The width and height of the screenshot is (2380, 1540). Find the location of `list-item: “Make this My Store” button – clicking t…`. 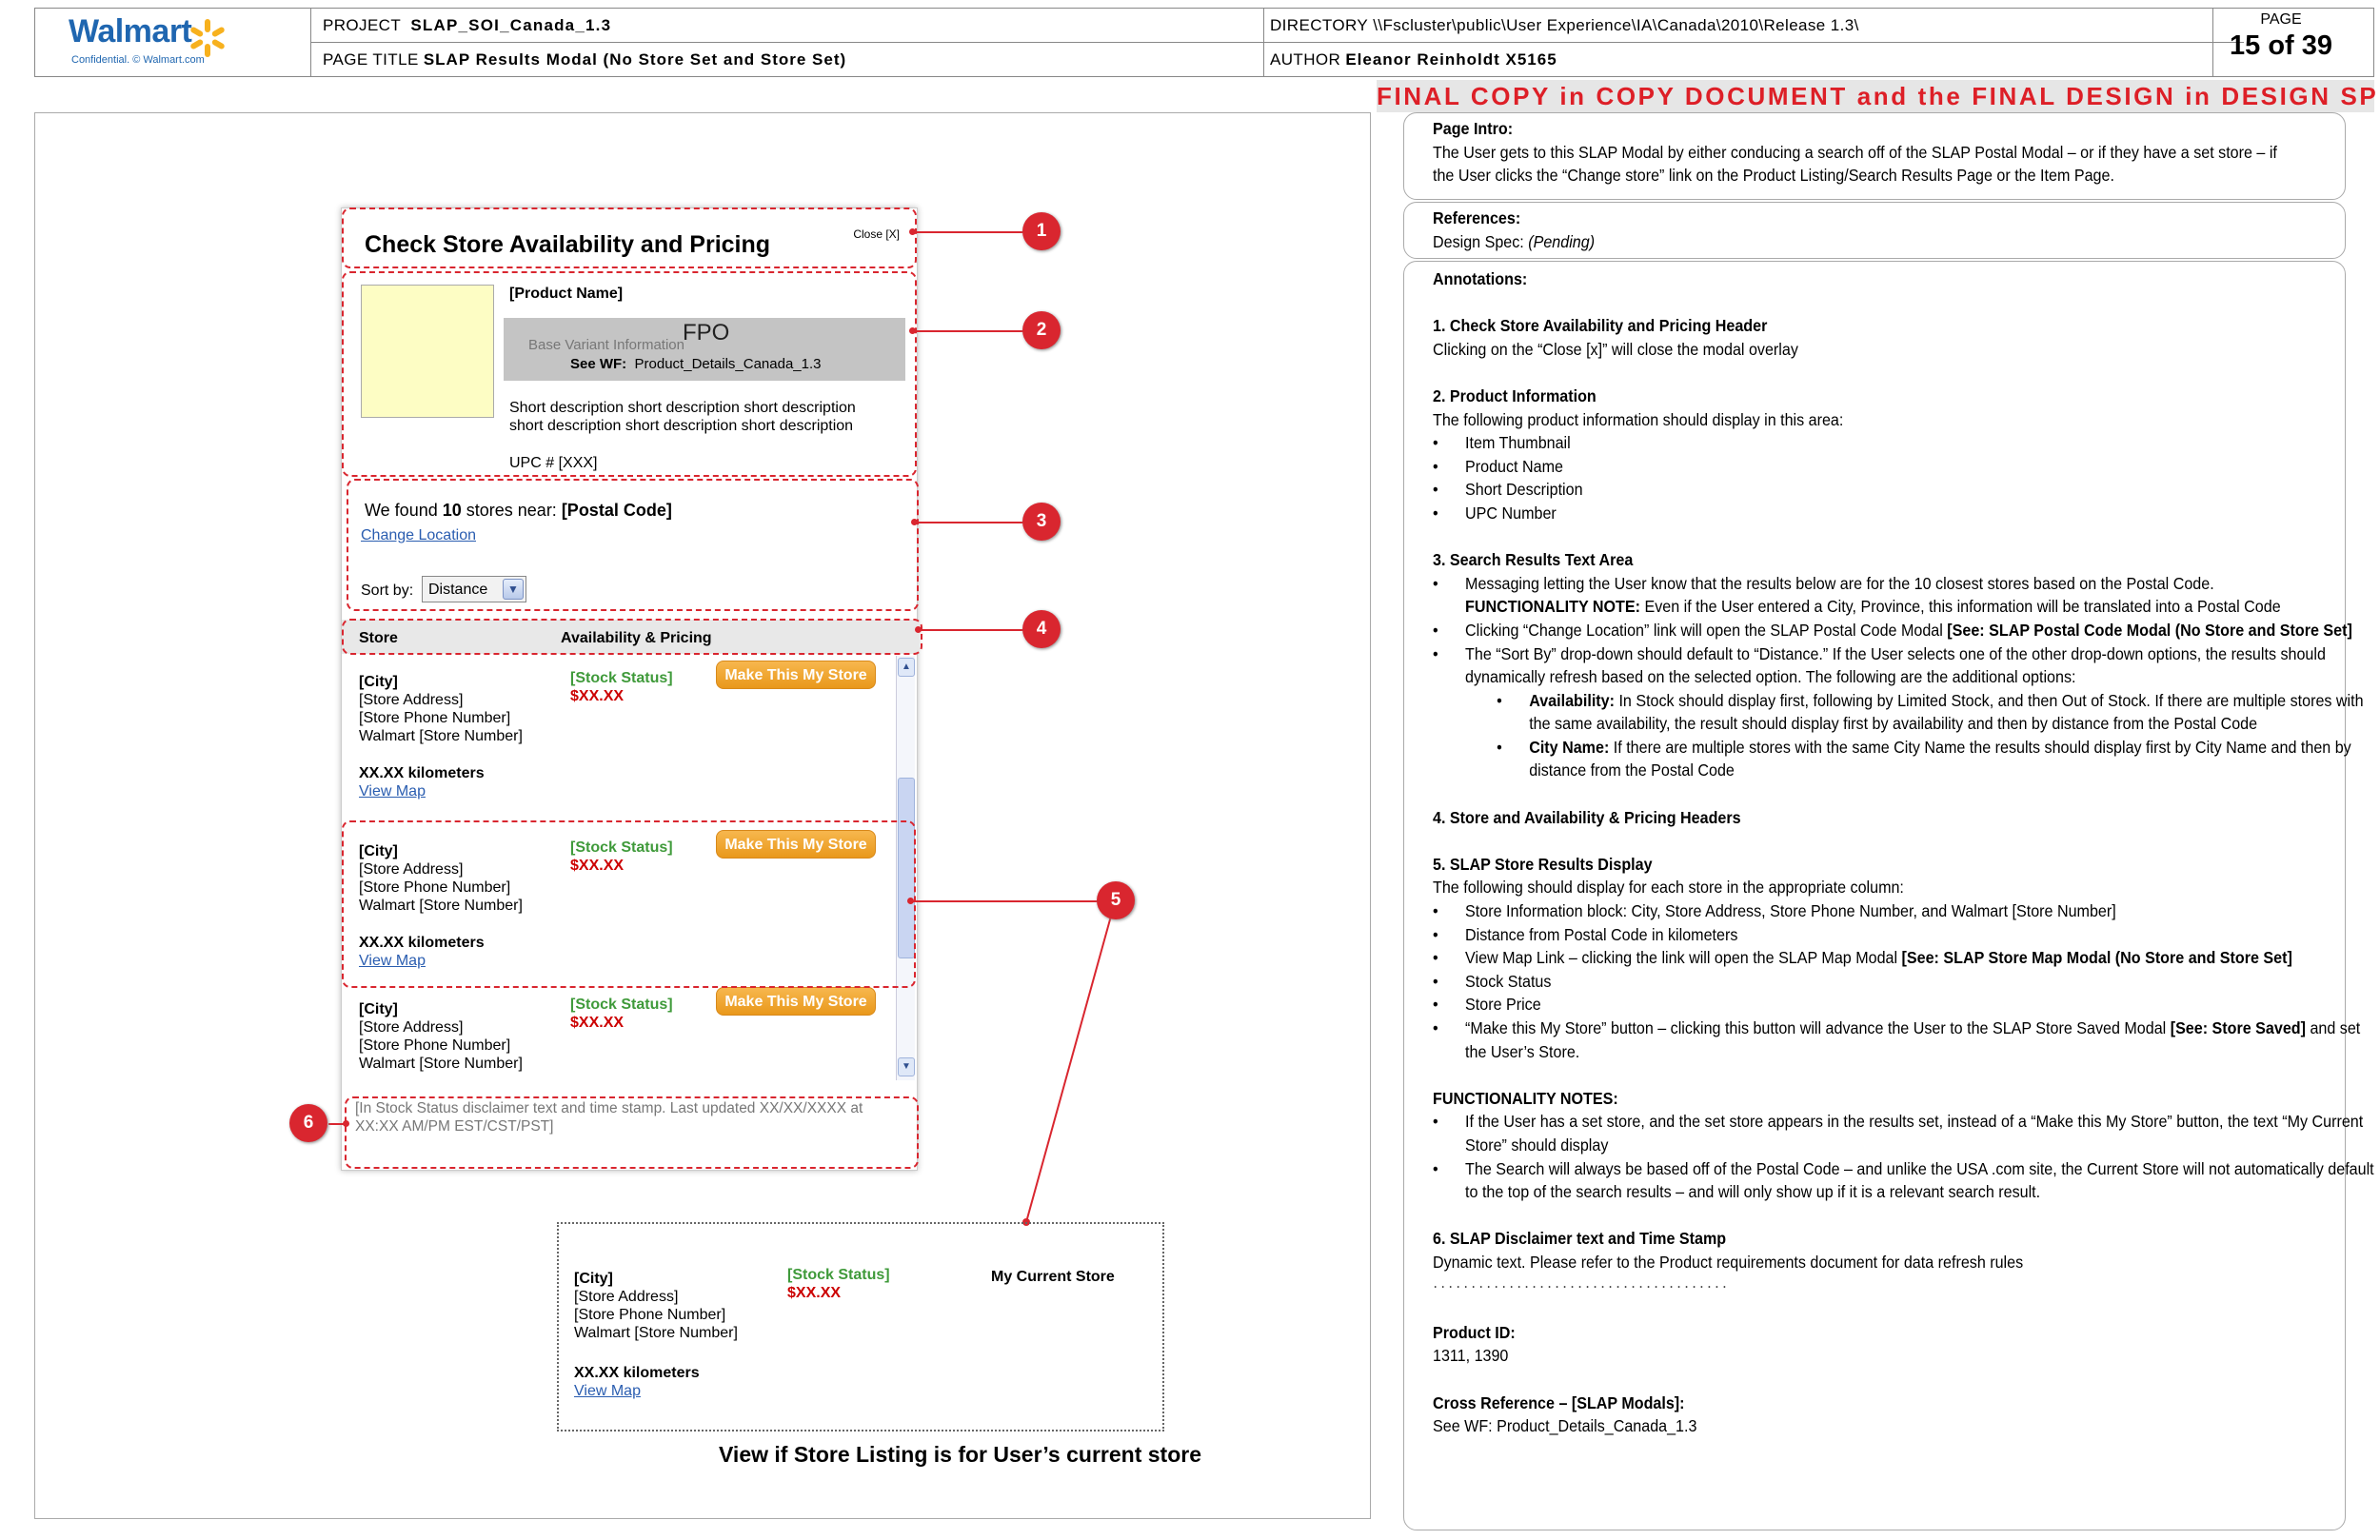

list-item: “Make this My Store” button – clicking t… is located at coordinates (1906, 1040).